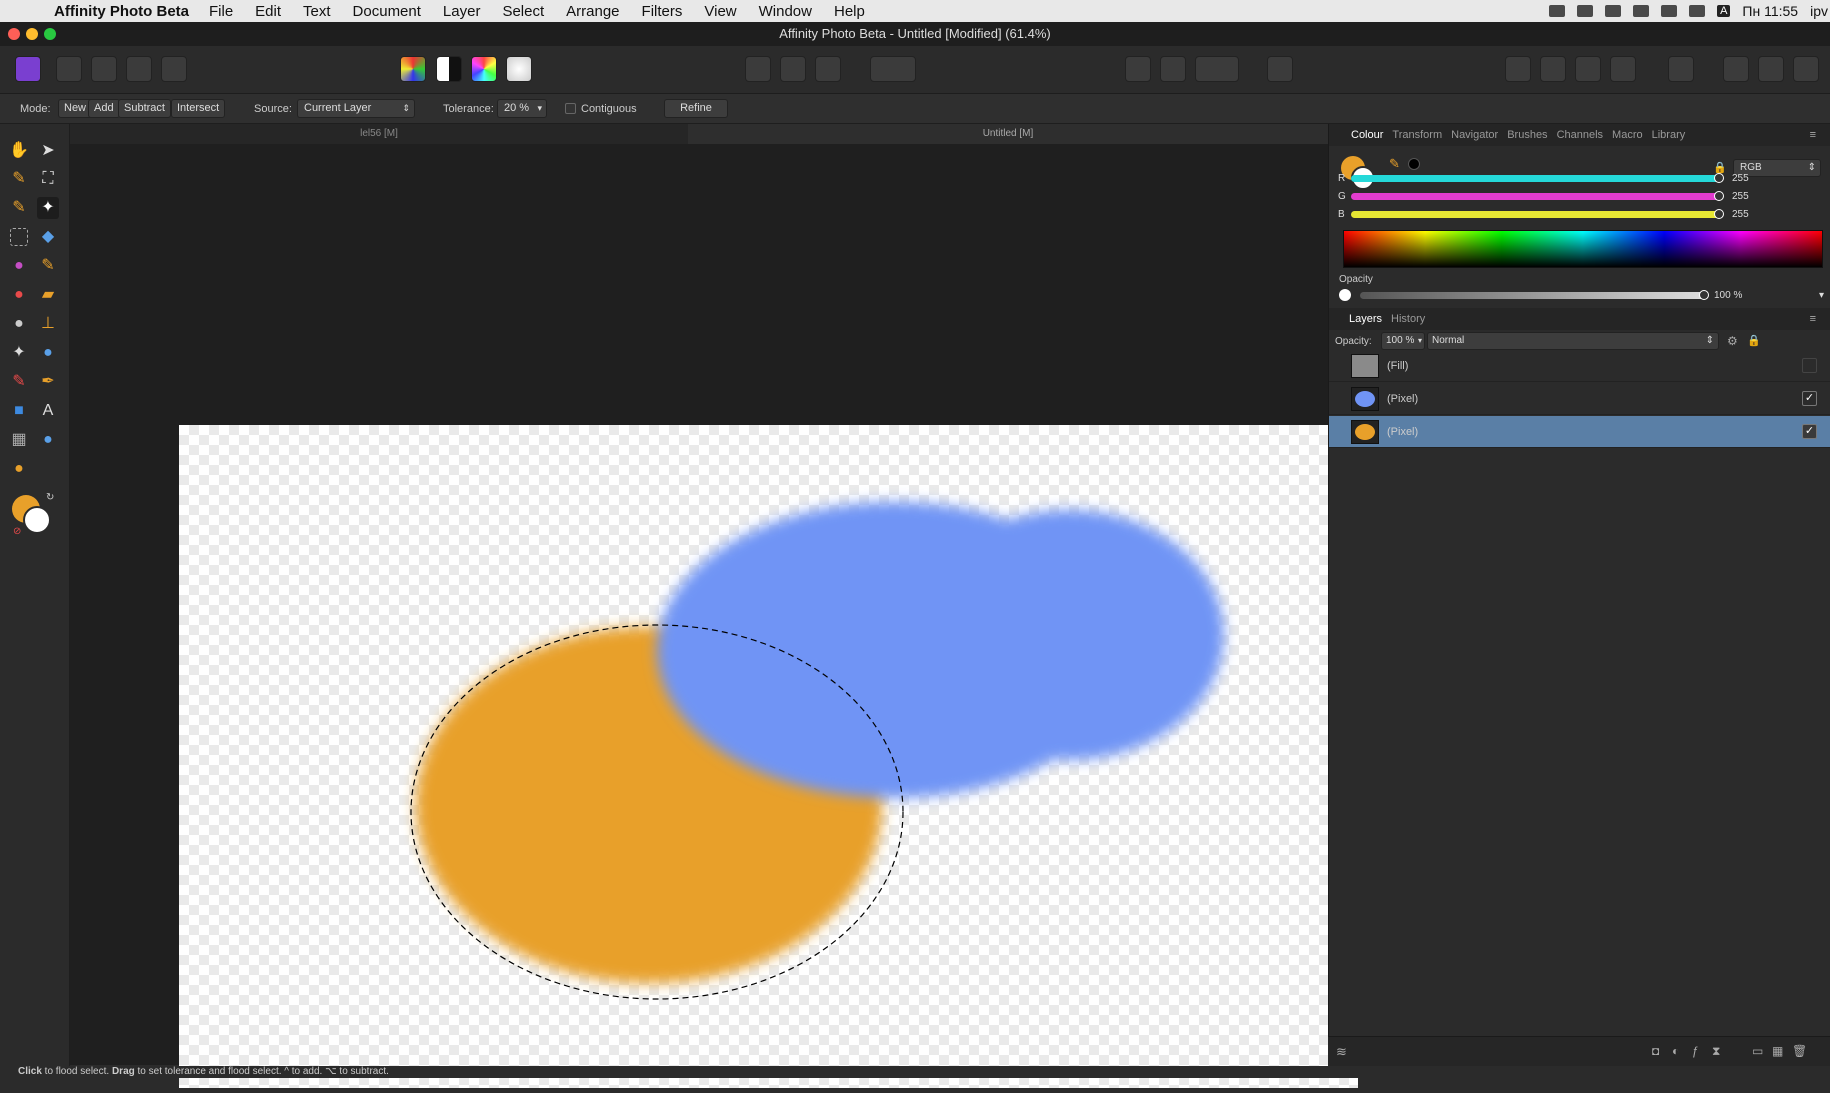 The image size is (1830, 1093). What do you see at coordinates (1527, 135) in the screenshot?
I see `tab-brushes: Brushes` at bounding box center [1527, 135].